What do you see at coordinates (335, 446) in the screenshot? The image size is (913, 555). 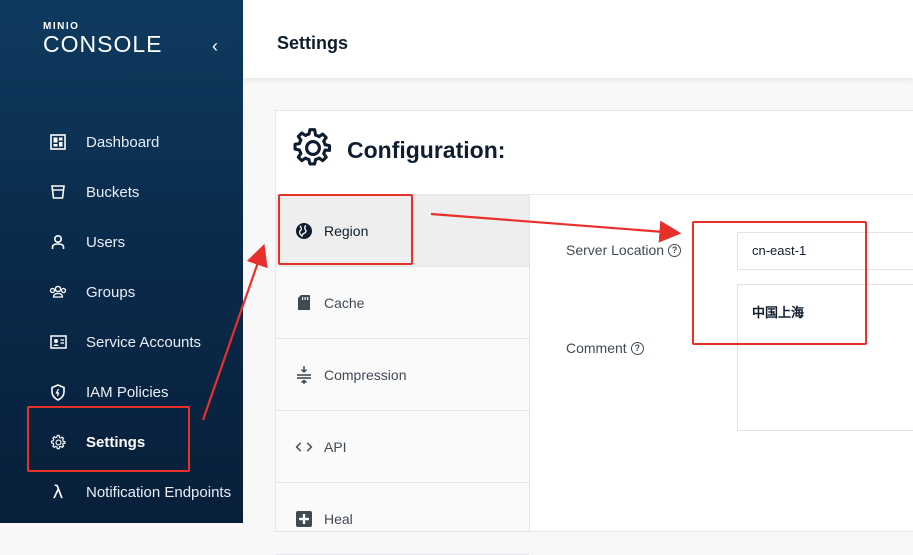 I see `tab-label: API` at bounding box center [335, 446].